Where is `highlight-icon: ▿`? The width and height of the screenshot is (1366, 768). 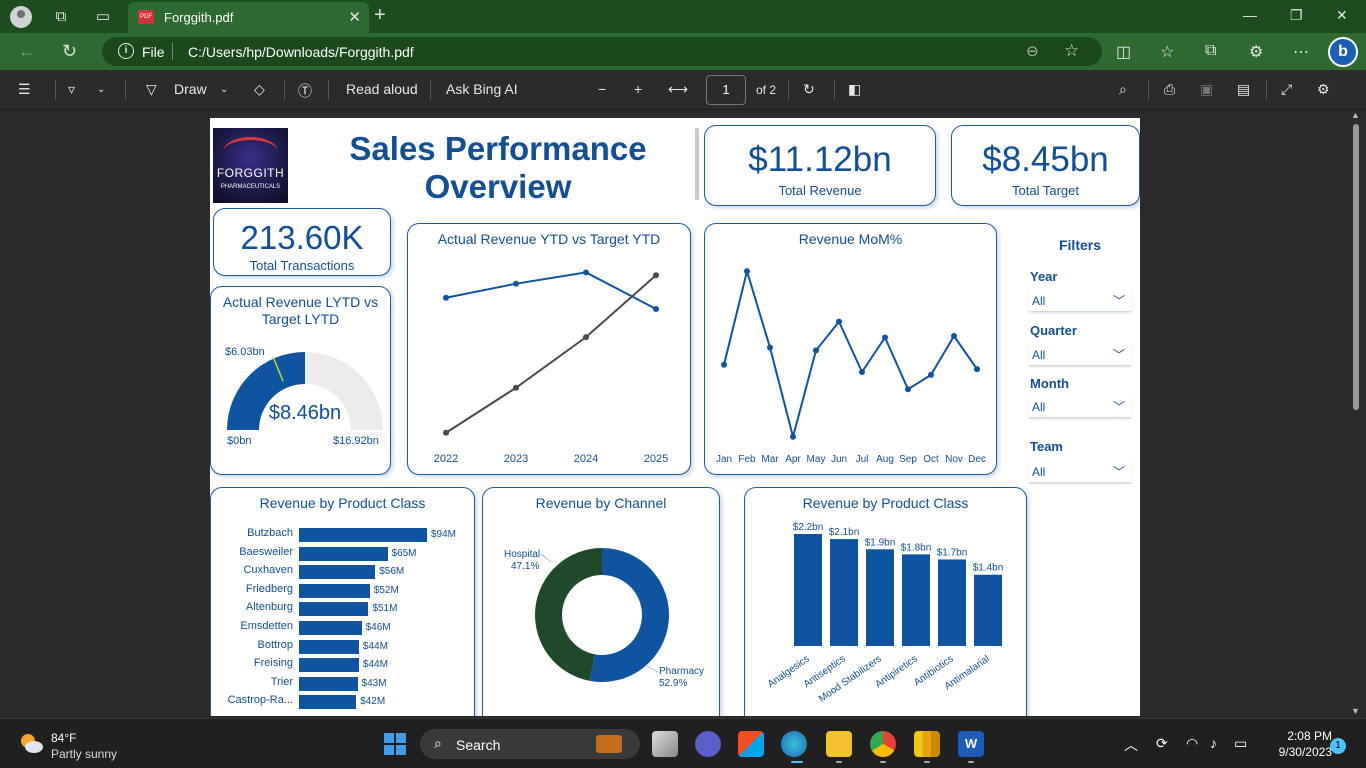 highlight-icon: ▿ is located at coordinates (71, 89).